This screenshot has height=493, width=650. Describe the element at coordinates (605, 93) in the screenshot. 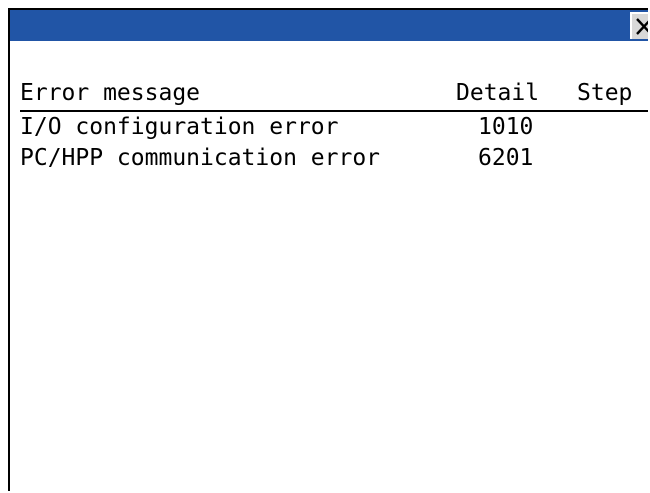

I see `column-header-step: Step` at that location.